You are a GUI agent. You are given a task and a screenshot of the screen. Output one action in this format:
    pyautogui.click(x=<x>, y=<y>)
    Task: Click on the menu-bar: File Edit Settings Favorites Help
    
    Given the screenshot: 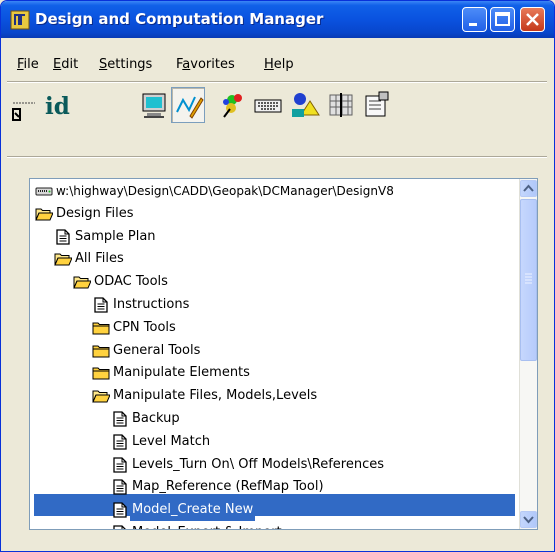 What is the action you would take?
    pyautogui.click(x=277, y=68)
    